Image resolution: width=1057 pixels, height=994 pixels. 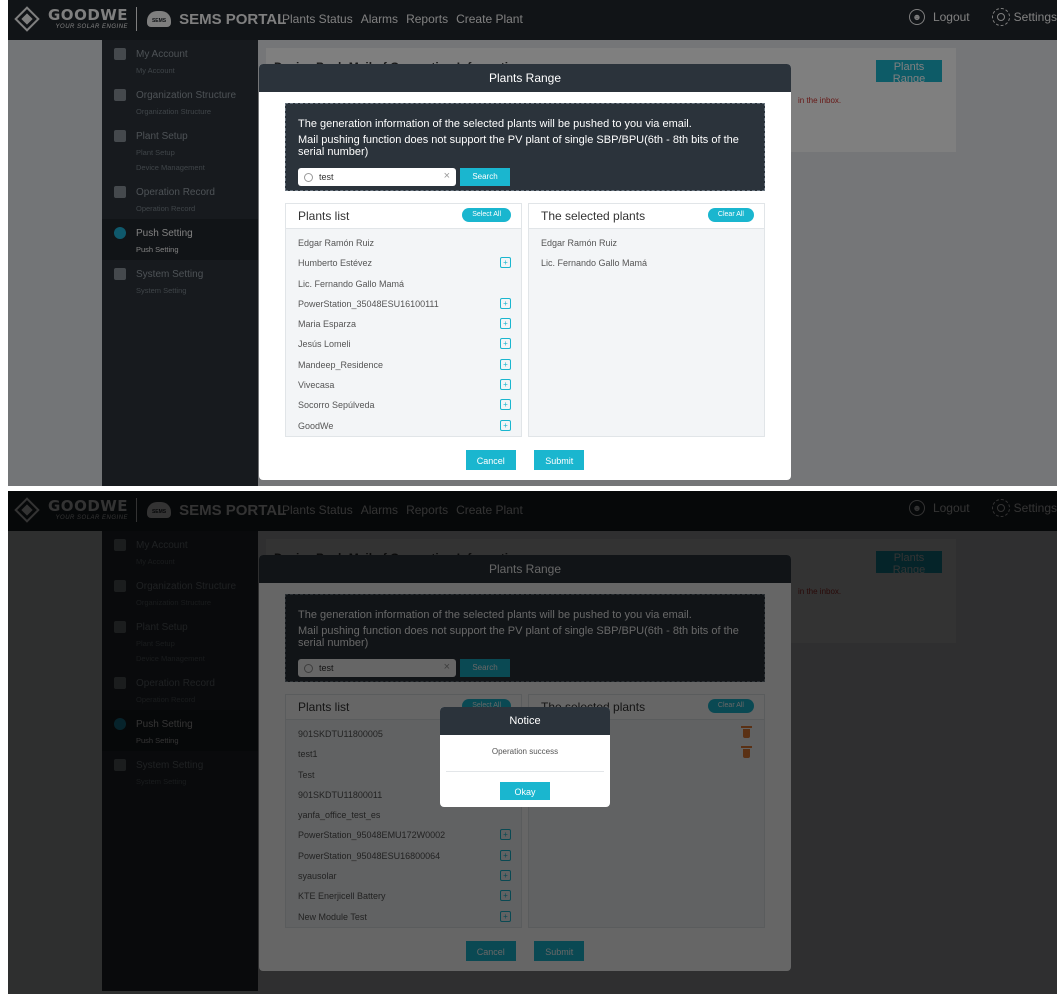 What do you see at coordinates (324, 344) in the screenshot?
I see `plant-name: Jesús Lomeli` at bounding box center [324, 344].